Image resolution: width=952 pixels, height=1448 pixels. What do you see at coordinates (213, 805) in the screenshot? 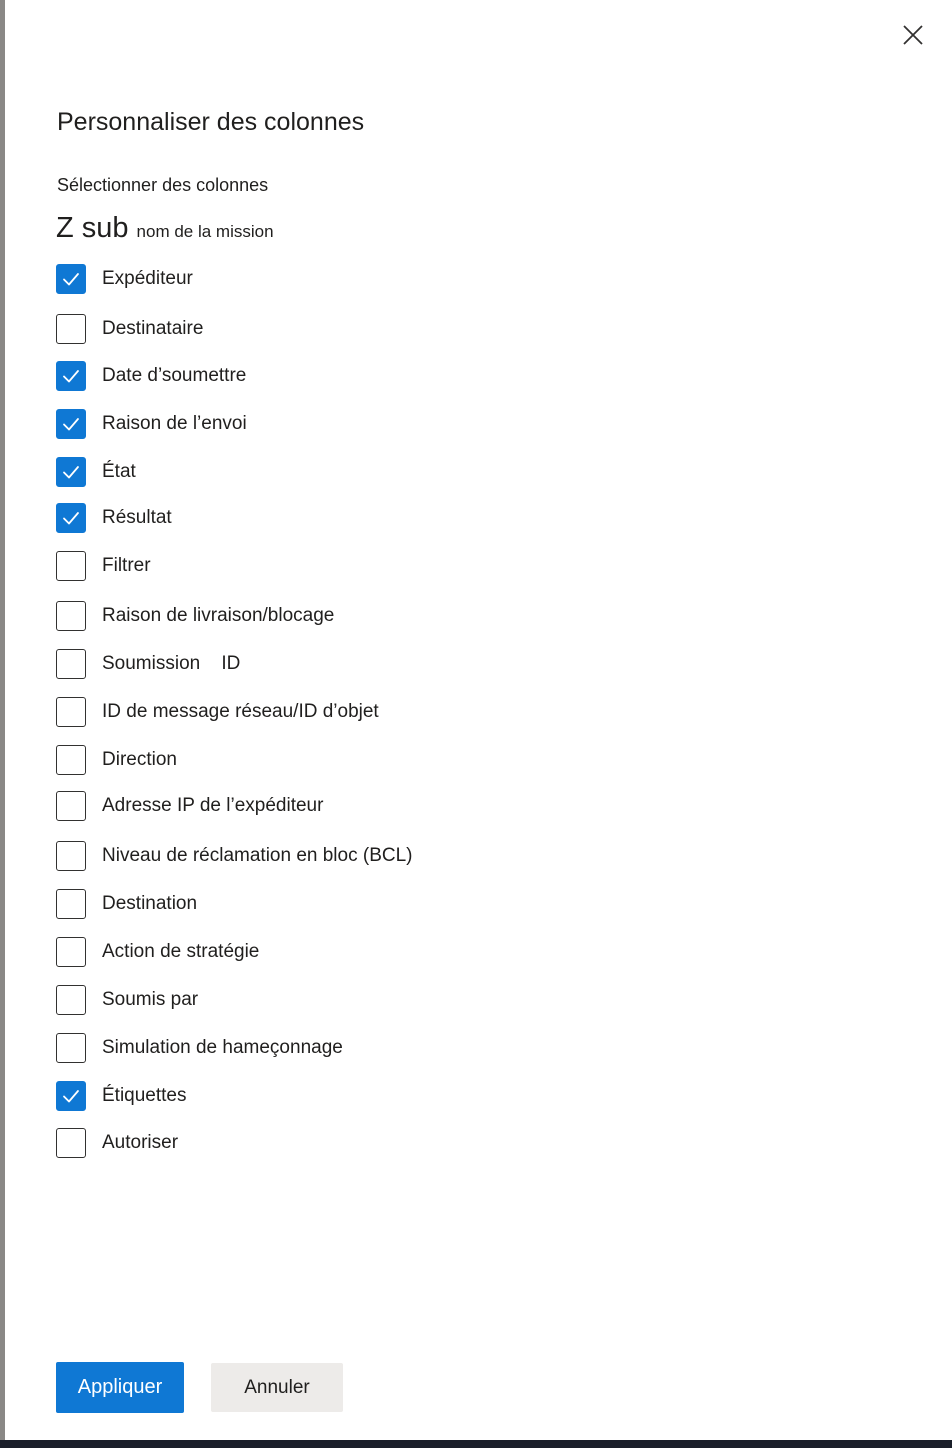
I see `column-option-label: Adresse IP de l’expéditeur` at bounding box center [213, 805].